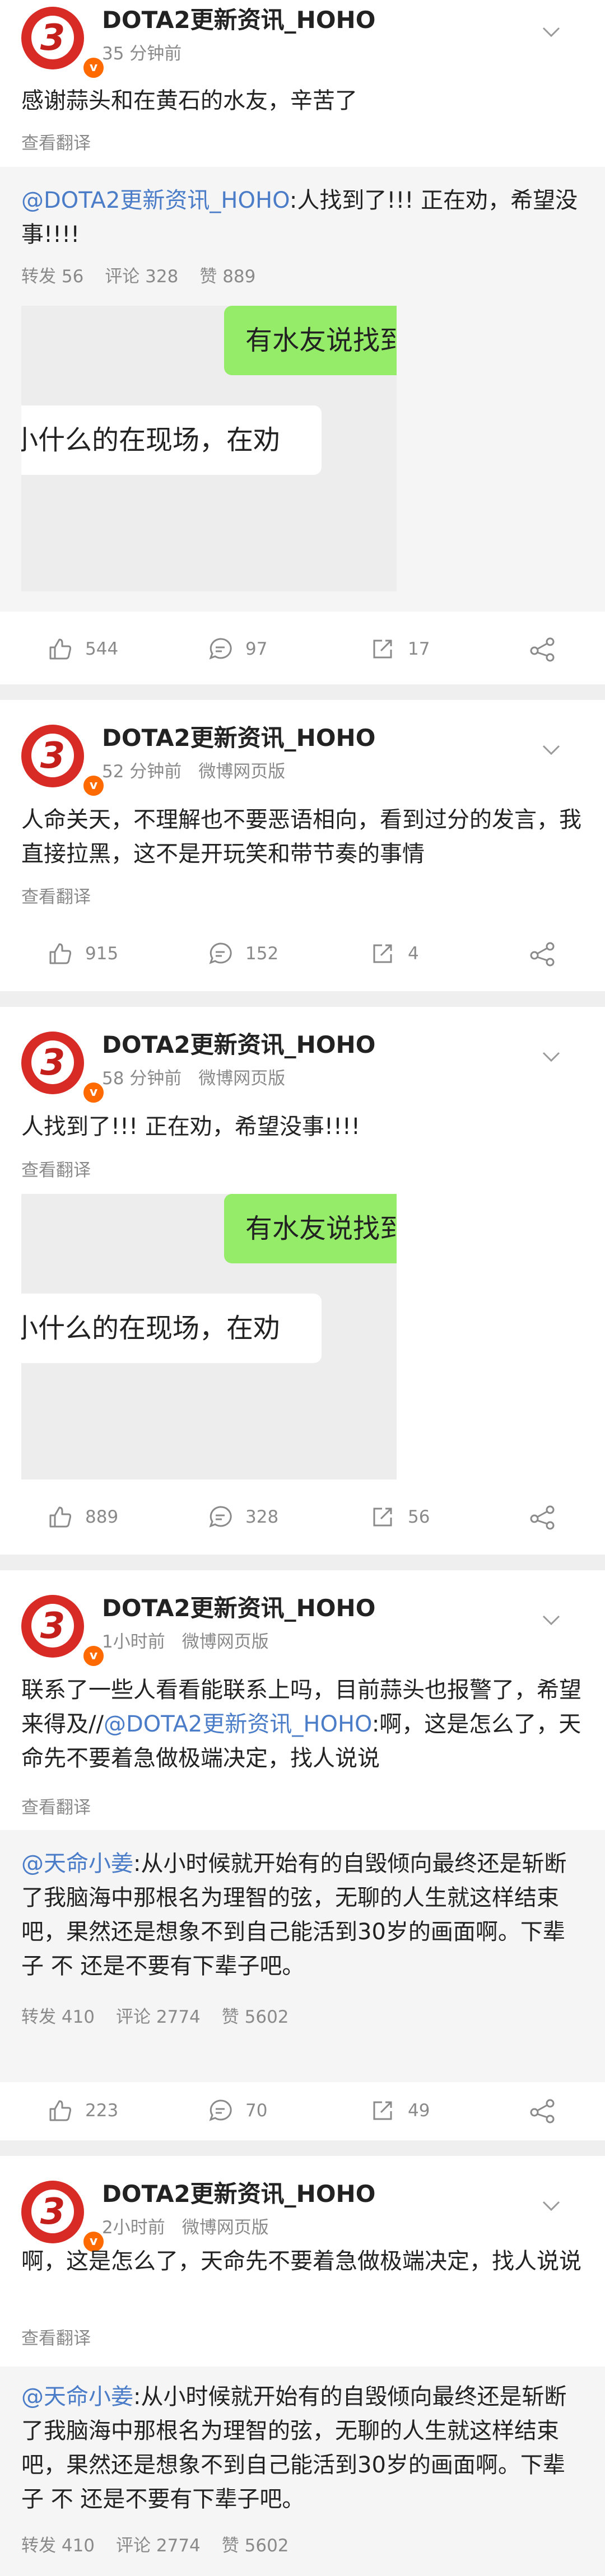  What do you see at coordinates (302, 649) in the screenshot?
I see `action-bar: 544 97 17` at bounding box center [302, 649].